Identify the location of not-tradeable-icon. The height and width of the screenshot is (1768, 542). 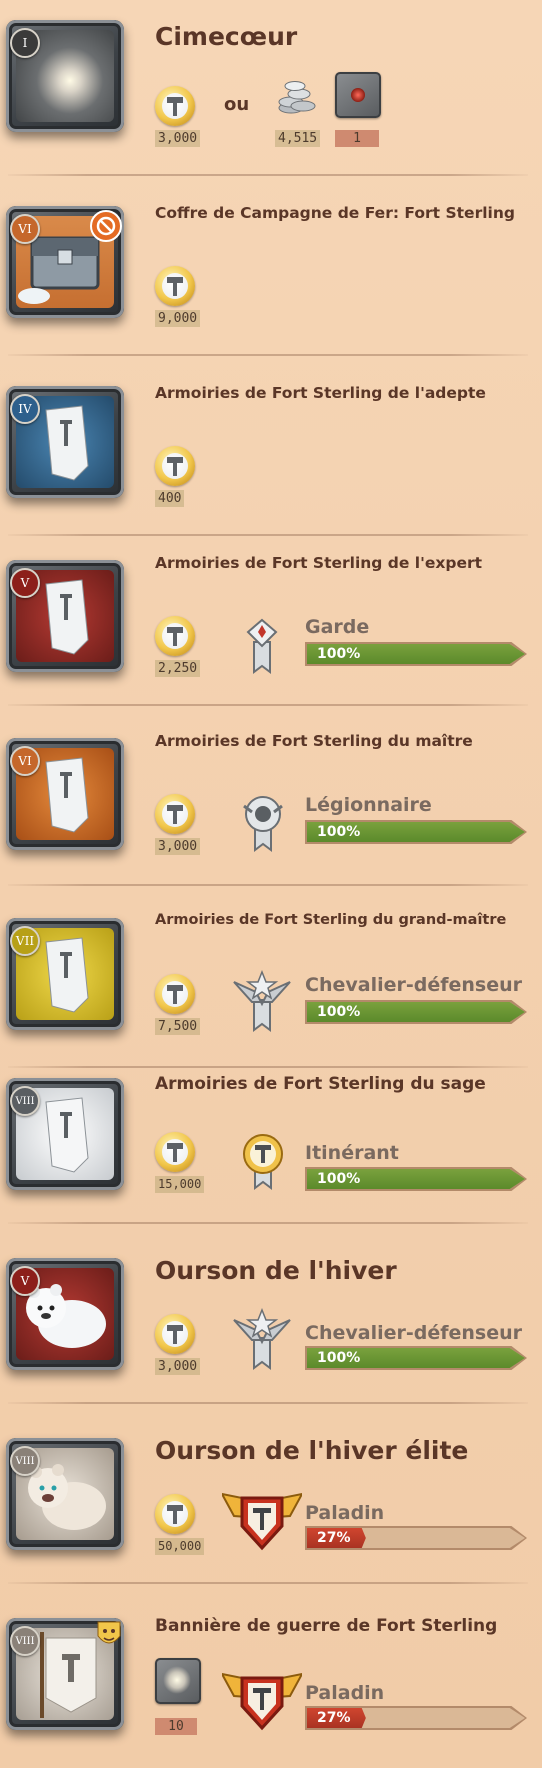
(106, 226).